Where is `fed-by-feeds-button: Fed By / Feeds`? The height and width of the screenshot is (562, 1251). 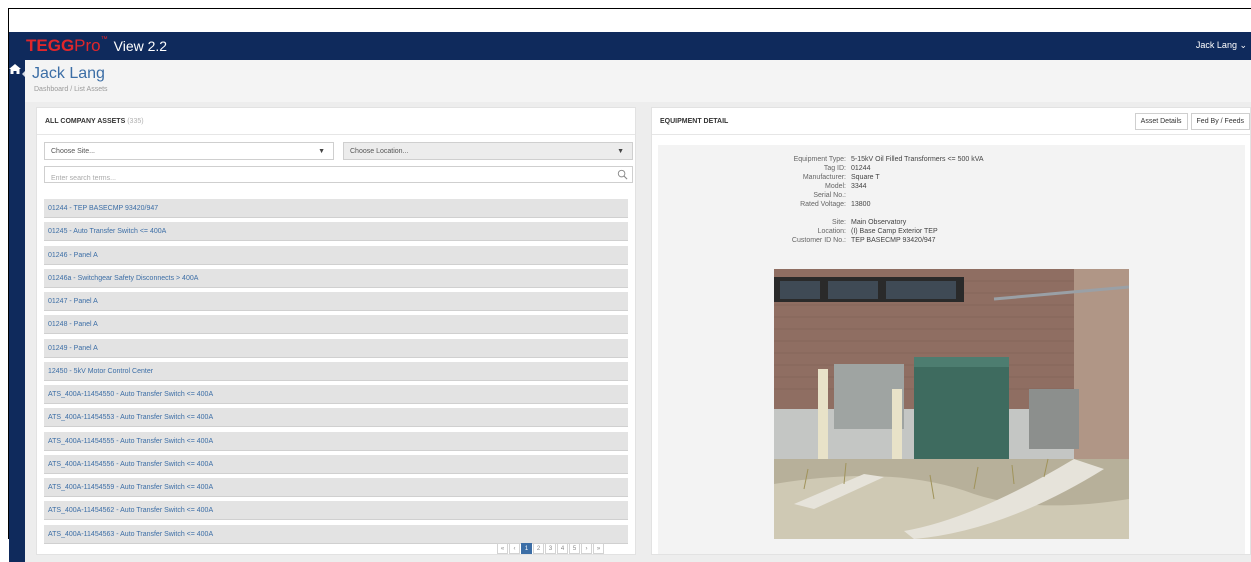
fed-by-feeds-button: Fed By / Feeds is located at coordinates (1220, 121).